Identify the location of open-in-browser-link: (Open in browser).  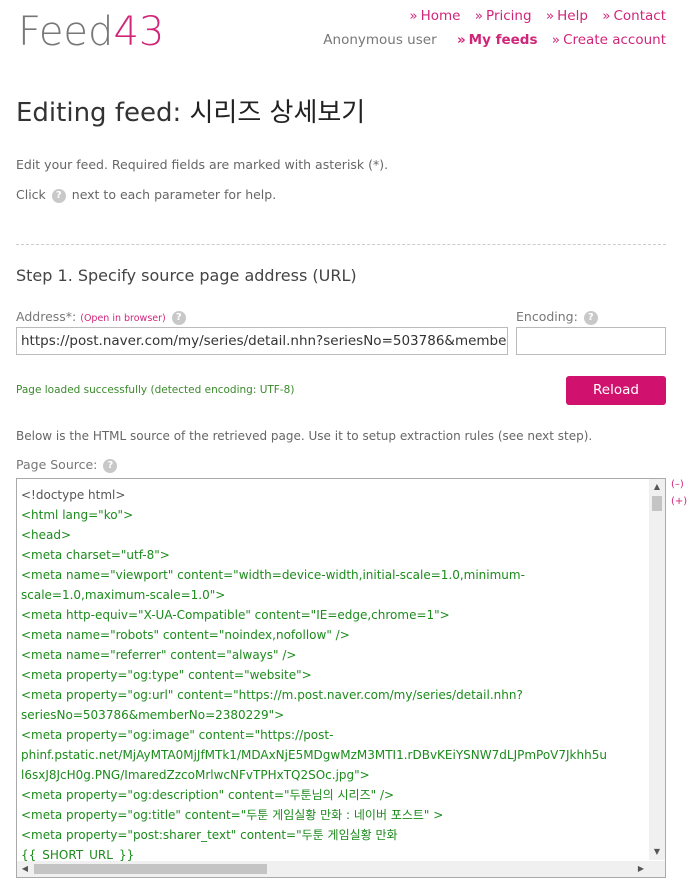
(123, 318).